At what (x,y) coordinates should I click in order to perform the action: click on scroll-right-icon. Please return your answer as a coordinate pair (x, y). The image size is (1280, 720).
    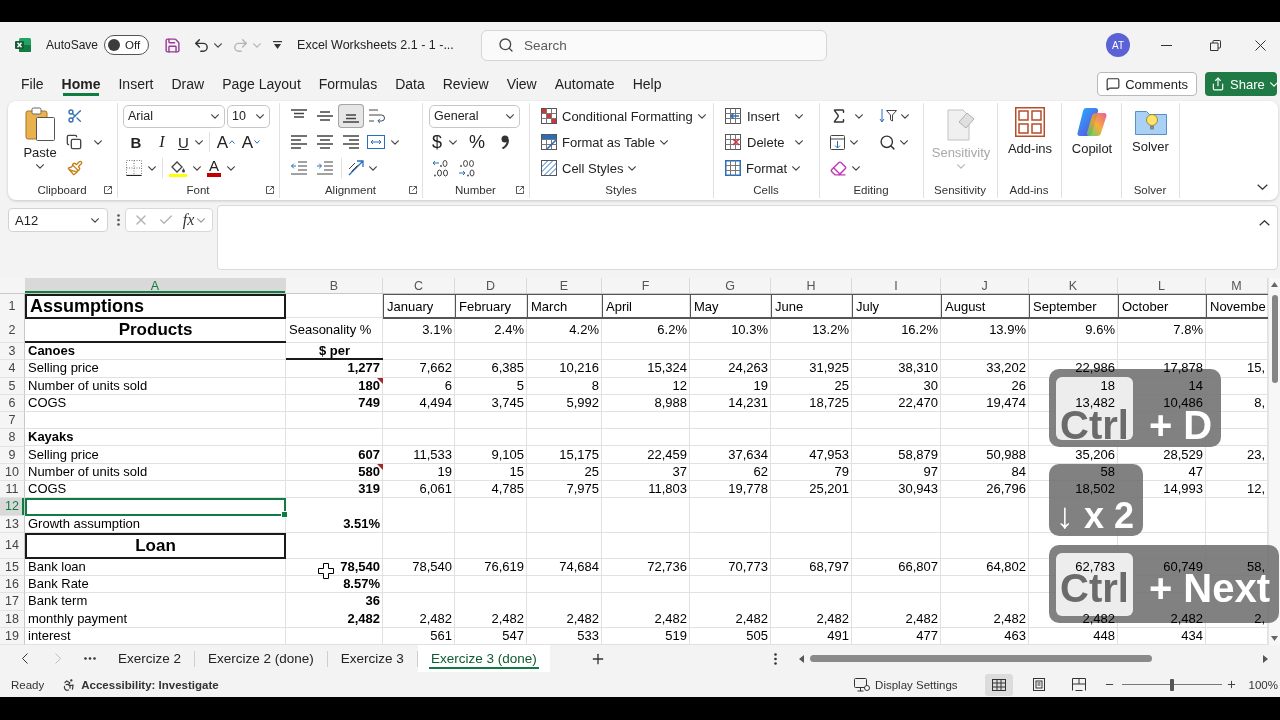
    Looking at the image, I should click on (1265, 658).